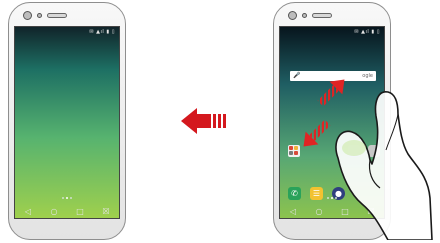 The width and height of the screenshot is (440, 243). Describe the element at coordinates (203, 121) in the screenshot. I see `left-arrow-icon` at that location.